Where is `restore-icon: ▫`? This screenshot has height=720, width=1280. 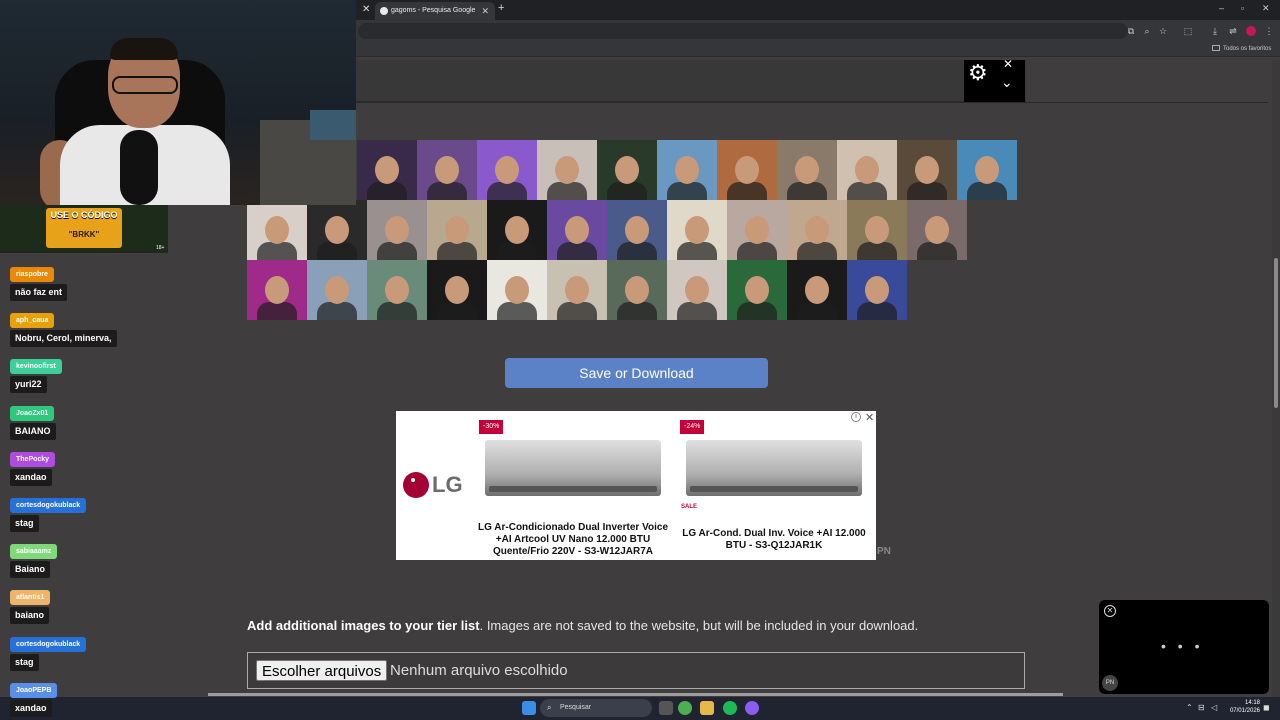 restore-icon: ▫ is located at coordinates (1242, 8).